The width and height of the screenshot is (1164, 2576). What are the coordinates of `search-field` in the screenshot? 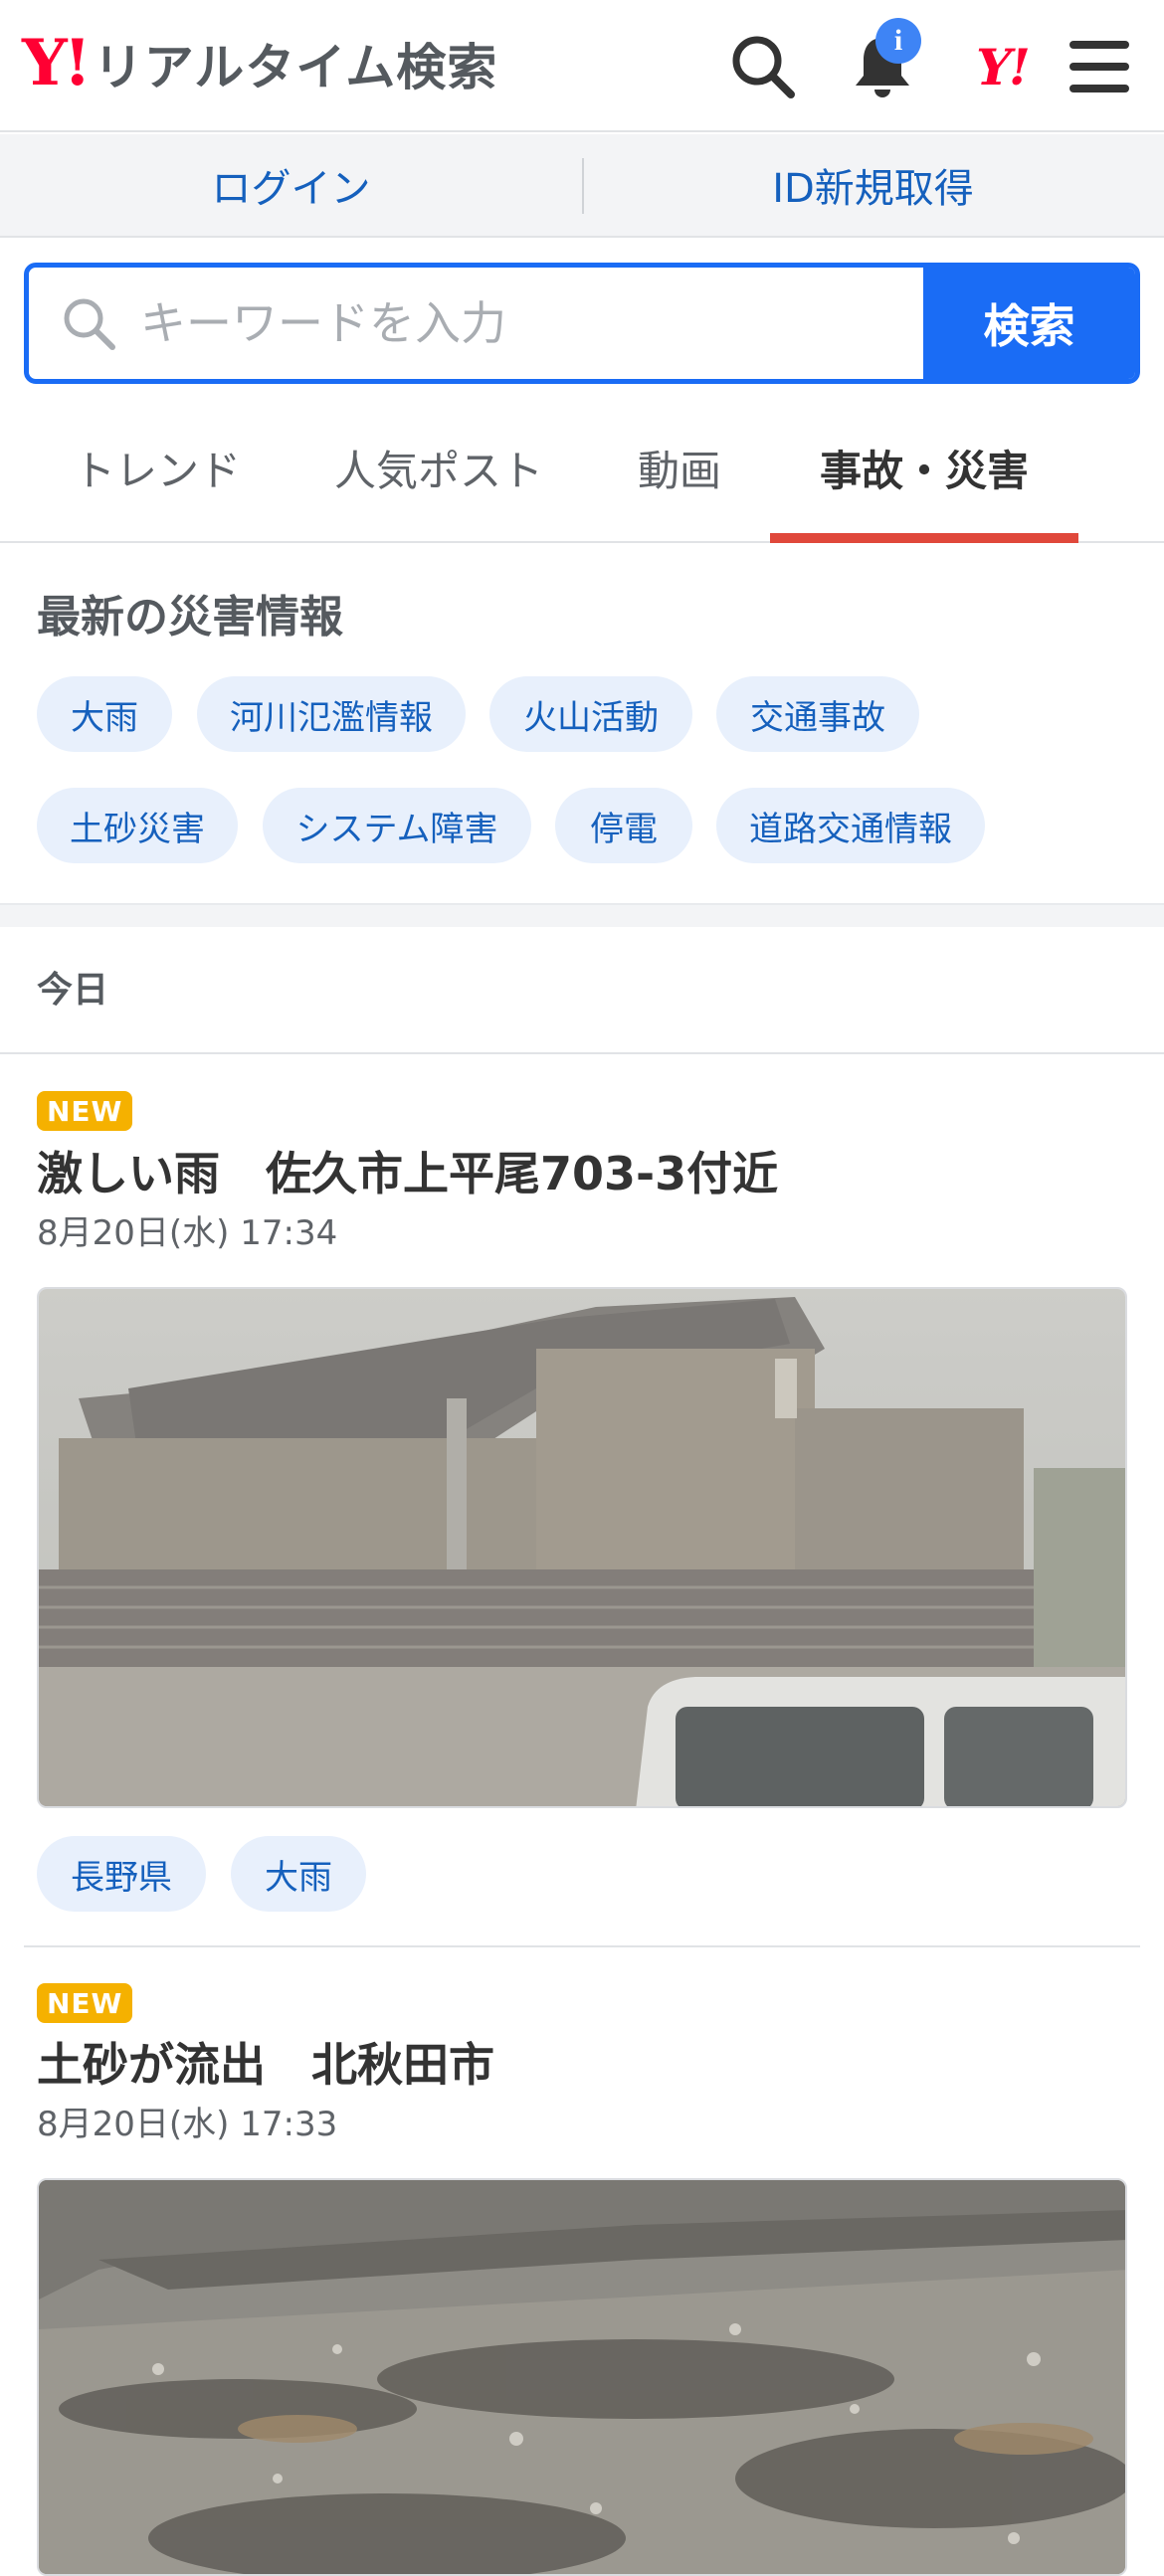 It's located at (476, 323).